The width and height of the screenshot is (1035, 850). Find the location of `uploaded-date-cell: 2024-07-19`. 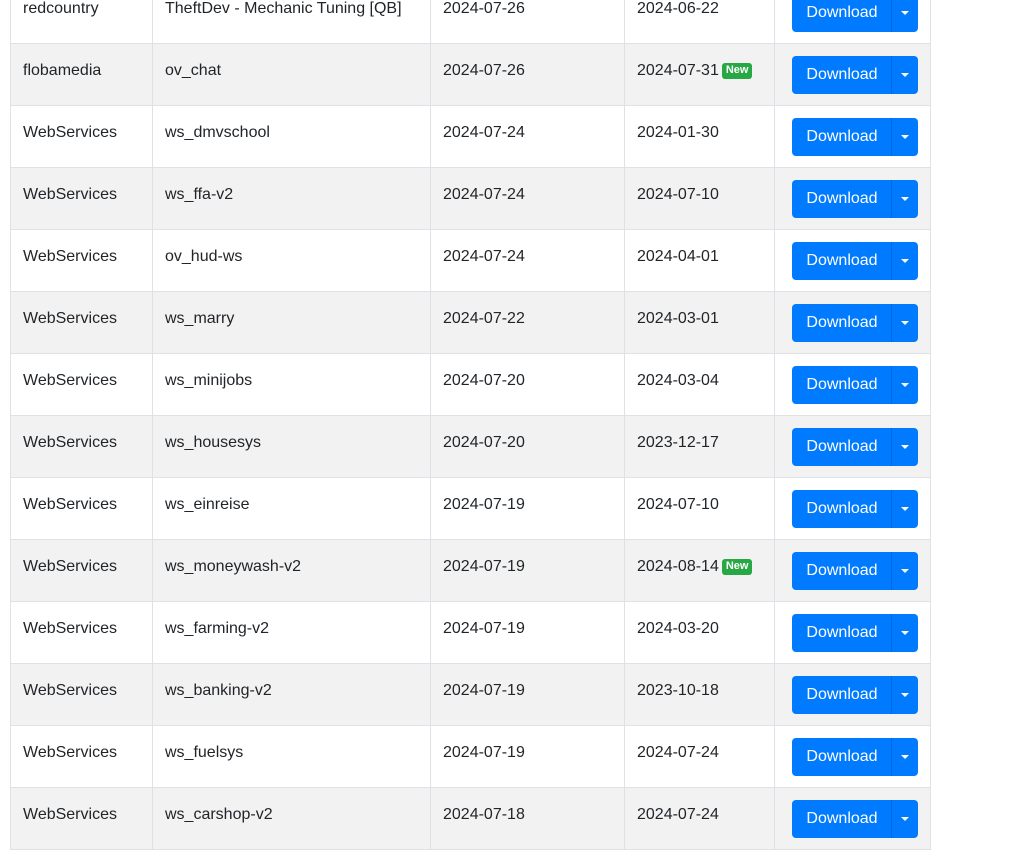

uploaded-date-cell: 2024-07-19 is located at coordinates (527, 570).